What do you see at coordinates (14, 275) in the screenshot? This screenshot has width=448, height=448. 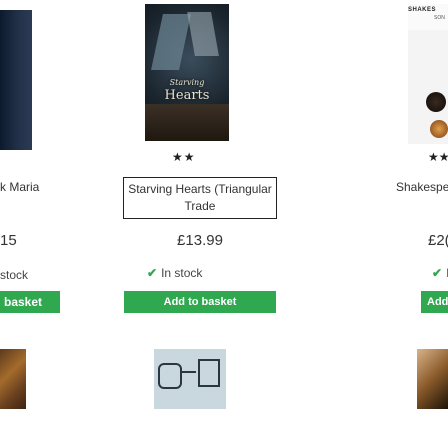 I see `stock-status: stock` at bounding box center [14, 275].